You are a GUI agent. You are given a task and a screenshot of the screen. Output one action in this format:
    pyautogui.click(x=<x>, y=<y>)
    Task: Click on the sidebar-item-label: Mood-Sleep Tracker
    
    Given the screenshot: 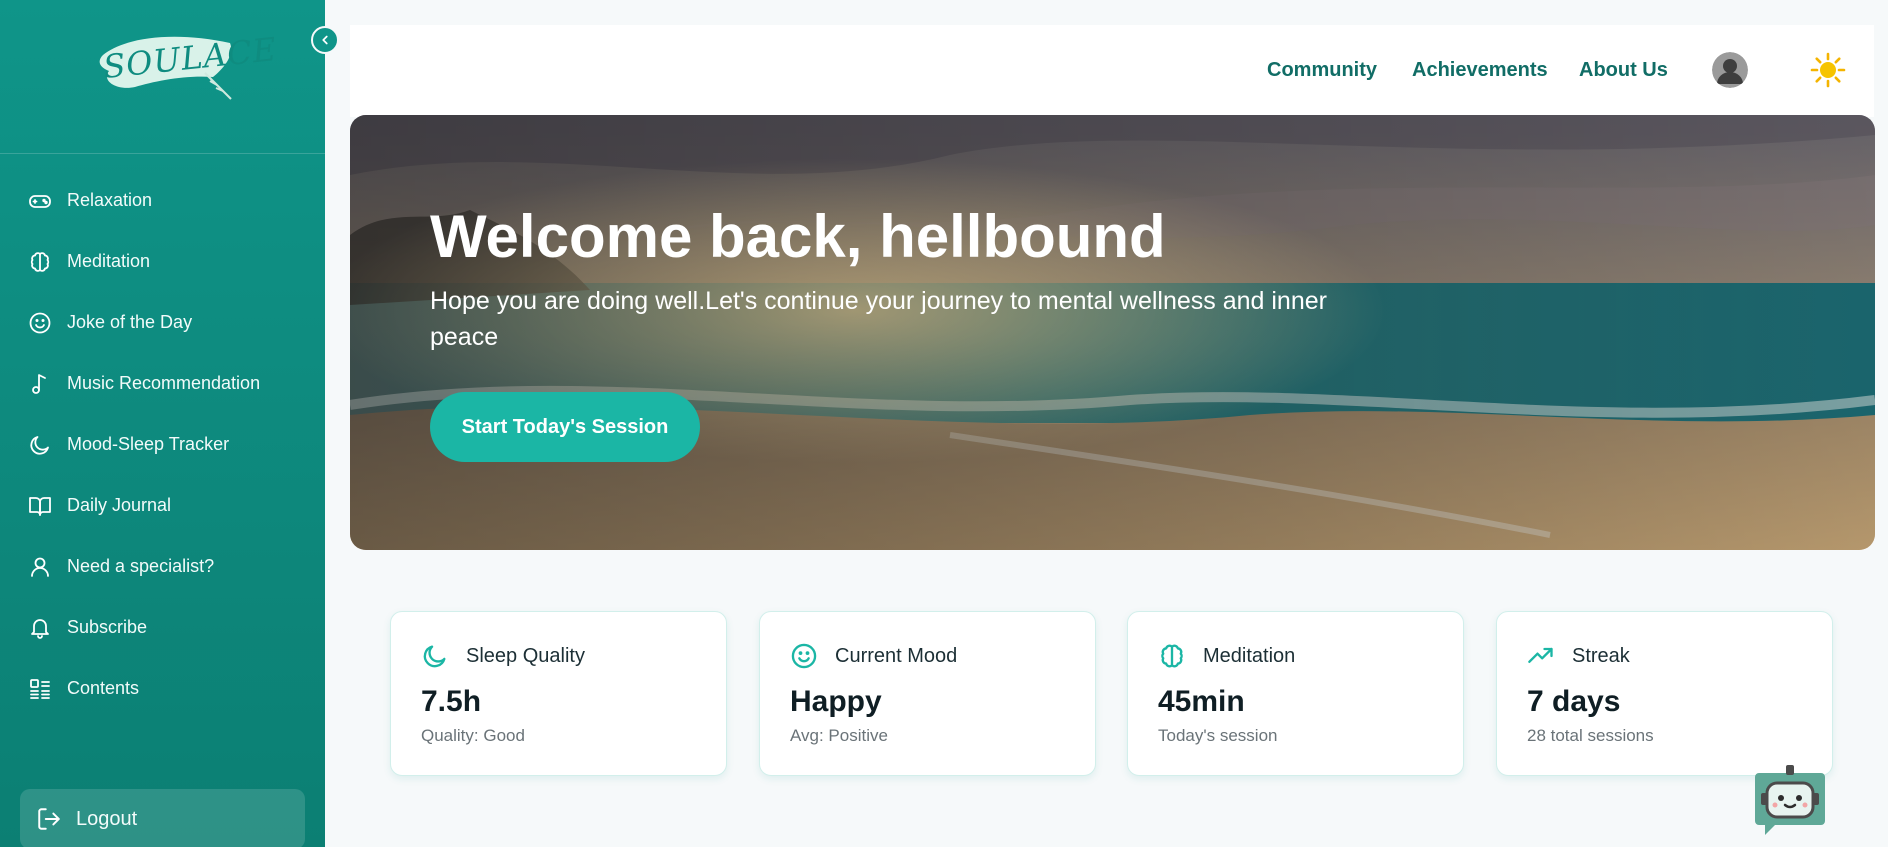 What is the action you would take?
    pyautogui.click(x=148, y=444)
    